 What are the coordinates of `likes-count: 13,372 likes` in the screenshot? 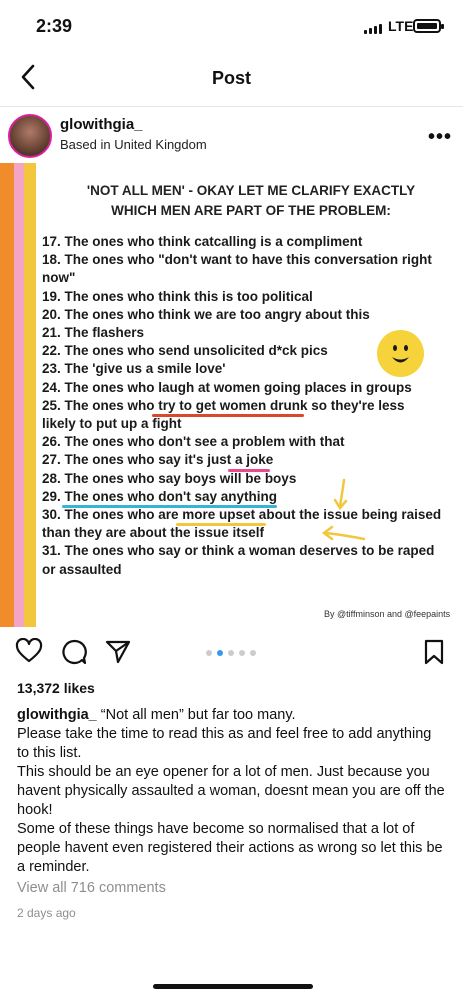 It's located at (56, 688).